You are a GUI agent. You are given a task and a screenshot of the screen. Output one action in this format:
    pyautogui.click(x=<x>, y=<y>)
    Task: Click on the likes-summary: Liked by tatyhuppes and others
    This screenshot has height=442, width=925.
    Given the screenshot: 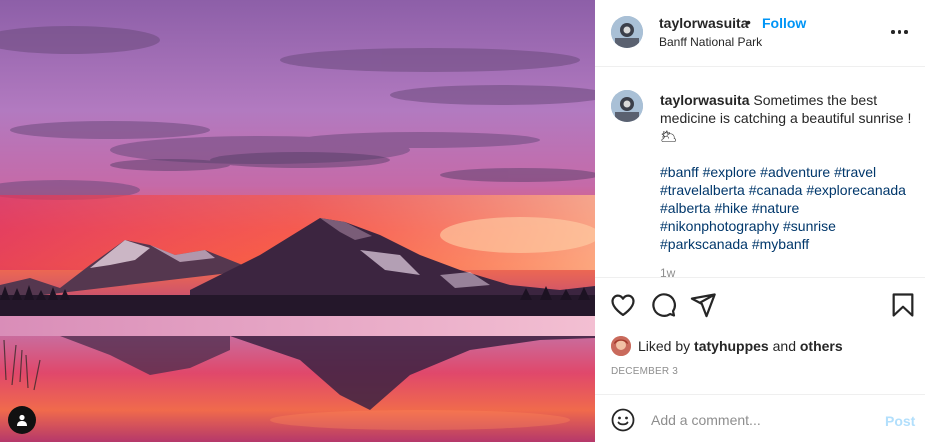 What is the action you would take?
    pyautogui.click(x=727, y=346)
    